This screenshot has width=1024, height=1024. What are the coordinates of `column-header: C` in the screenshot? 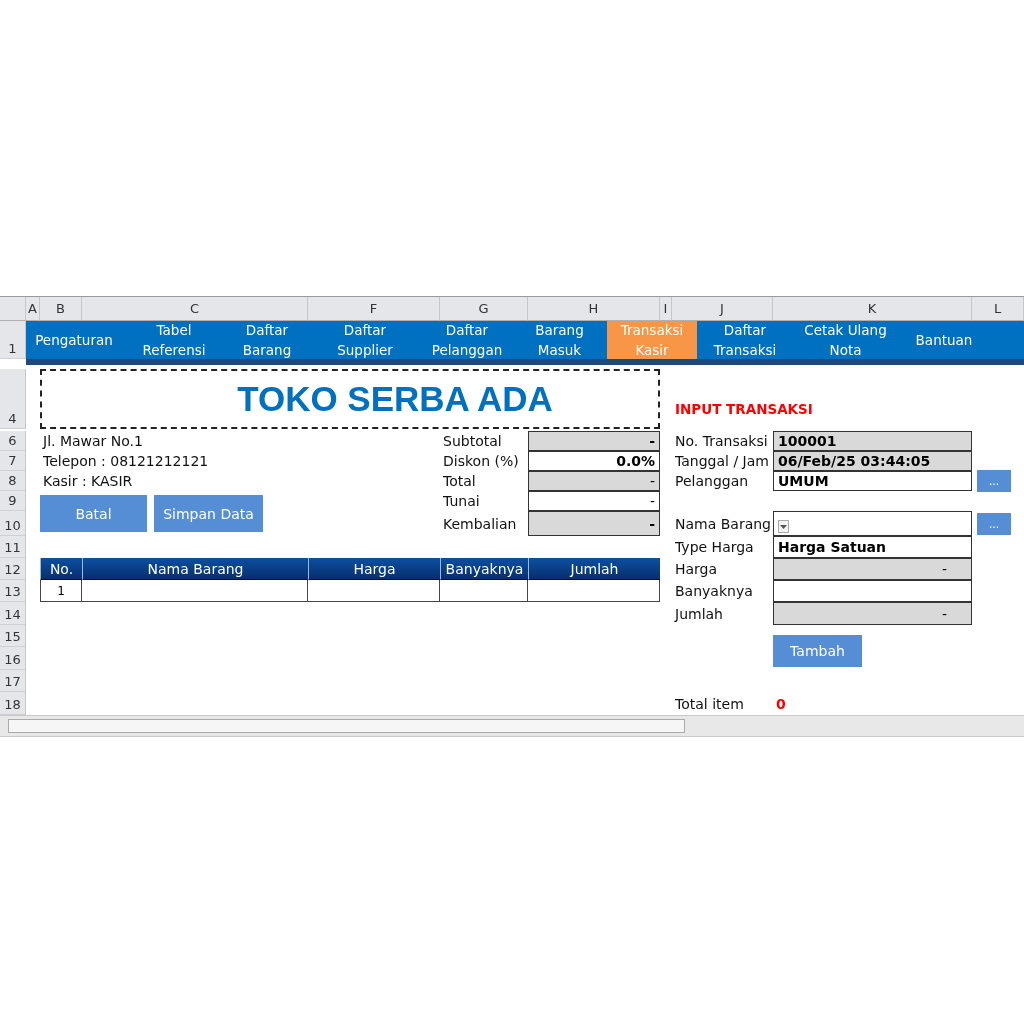 It's located at (195, 309).